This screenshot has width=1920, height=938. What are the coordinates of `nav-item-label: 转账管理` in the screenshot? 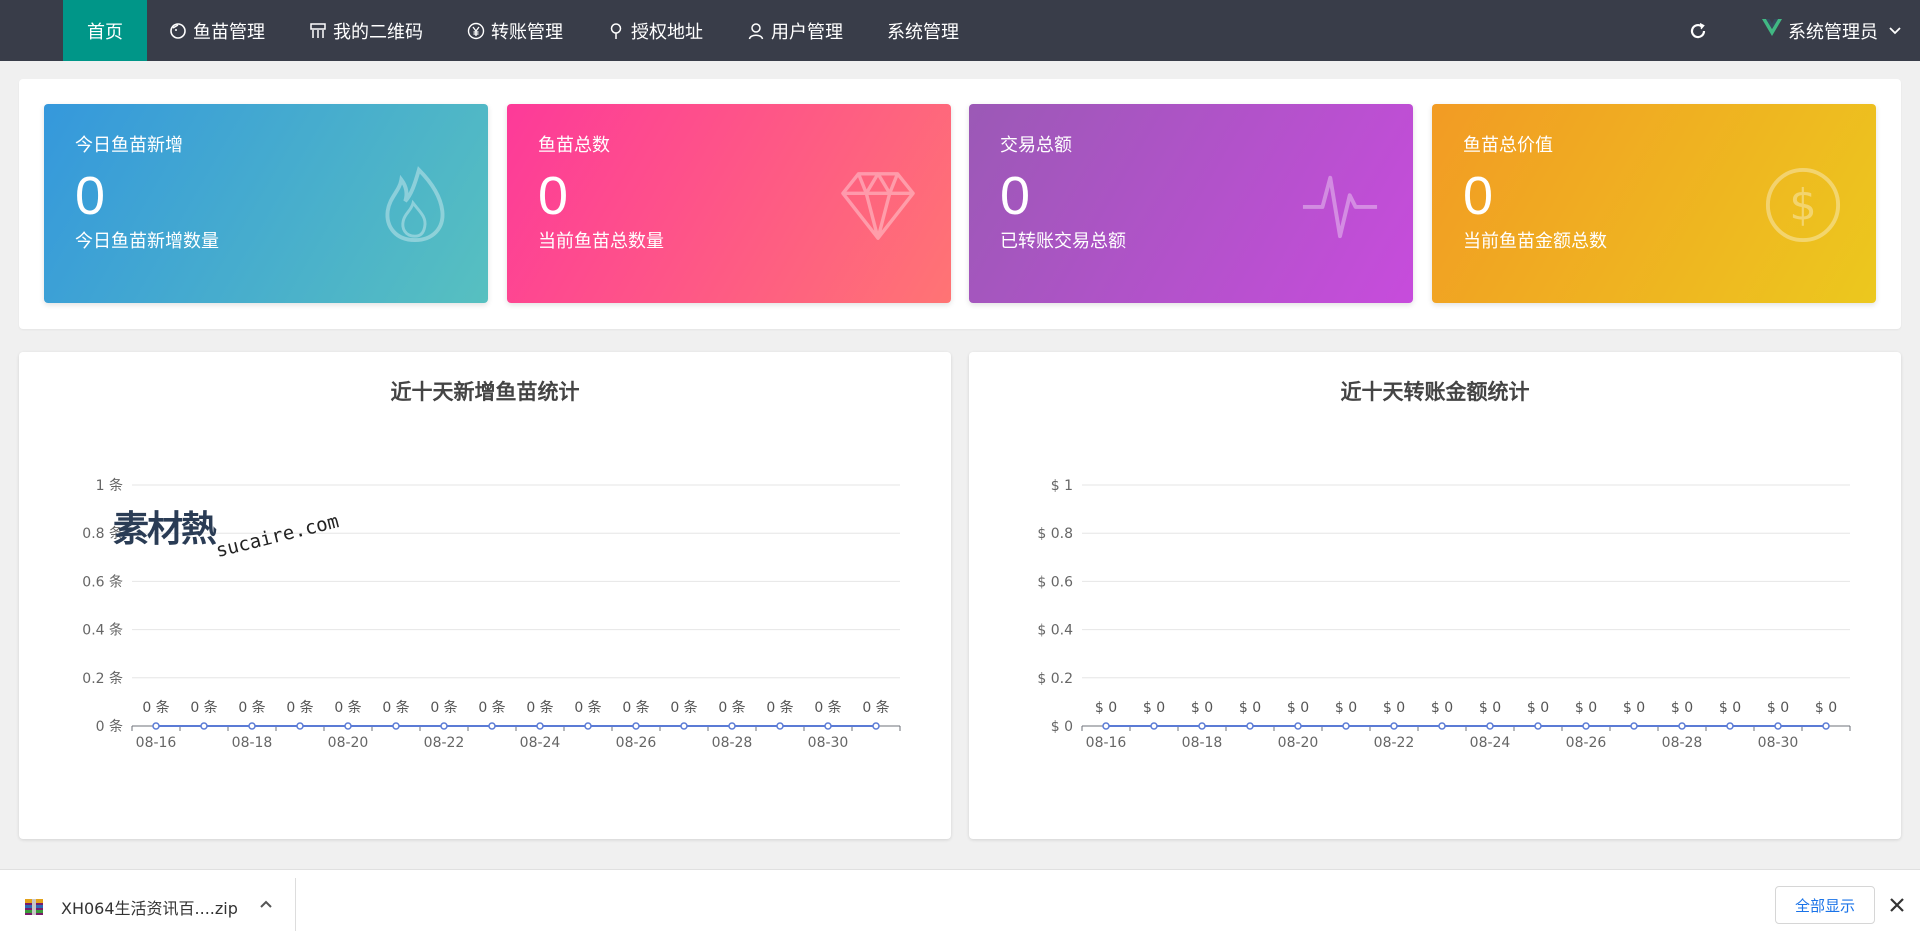 It's located at (527, 32).